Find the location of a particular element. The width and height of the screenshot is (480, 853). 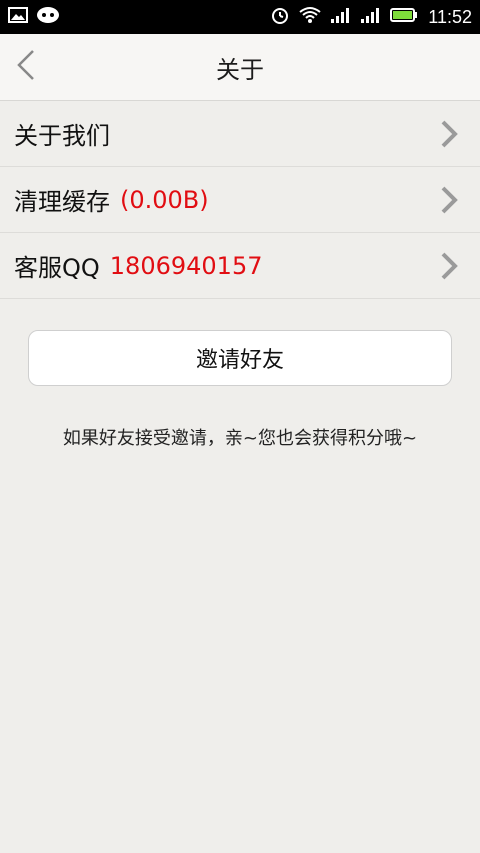

status-bar-right: 11:52 is located at coordinates (371, 17).